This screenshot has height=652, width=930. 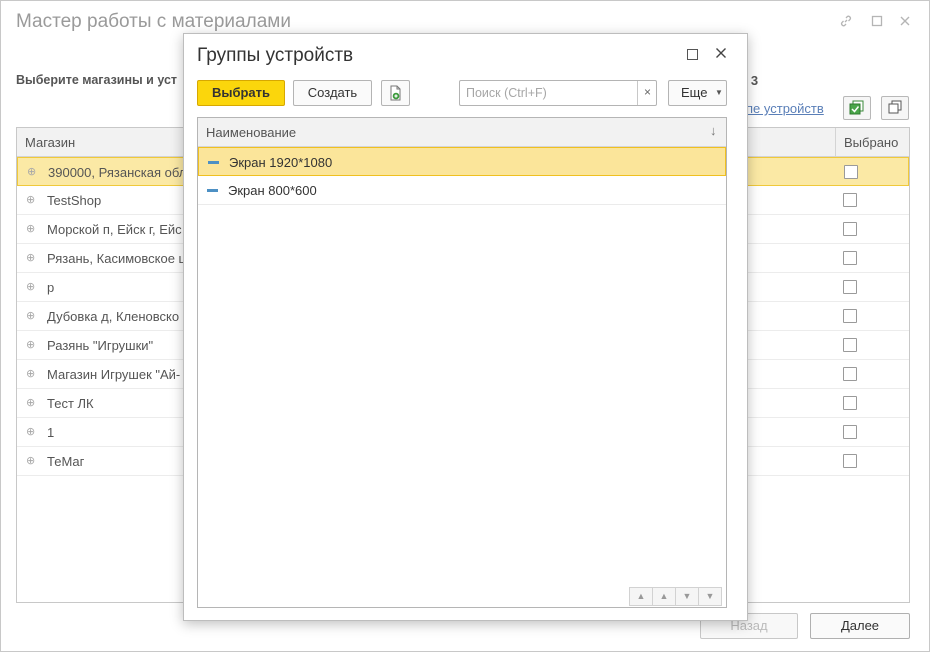 What do you see at coordinates (70, 403) in the screenshot?
I see `store-name: Тест ЛК` at bounding box center [70, 403].